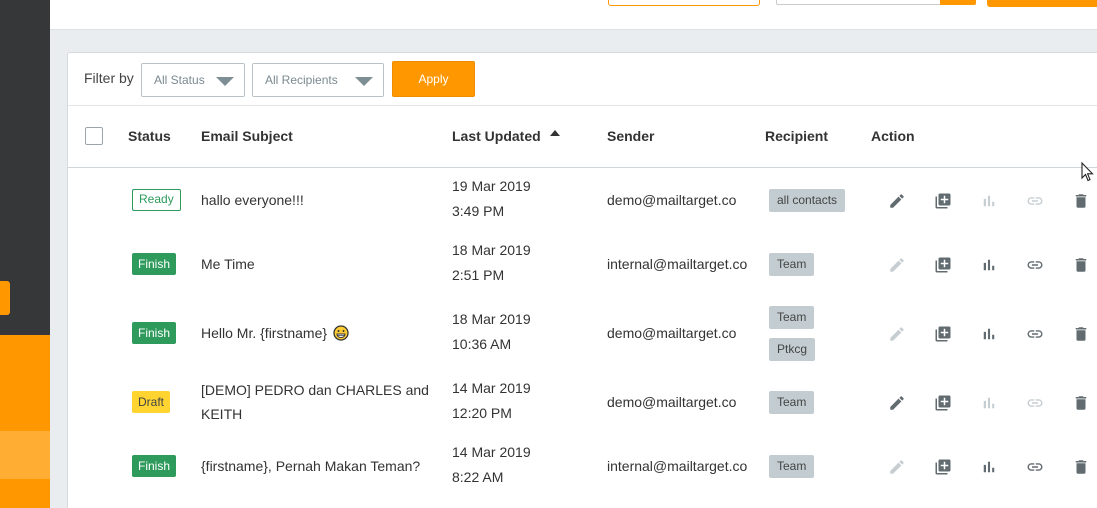 The height and width of the screenshot is (508, 1097). Describe the element at coordinates (25, 254) in the screenshot. I see `left-sidebar` at that location.